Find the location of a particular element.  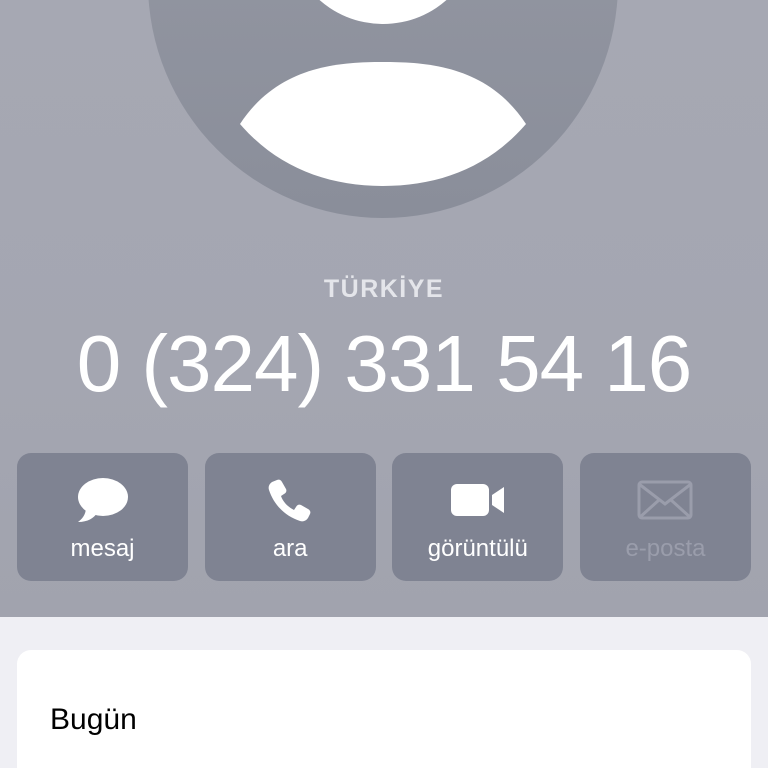

phone-icon is located at coordinates (290, 500).